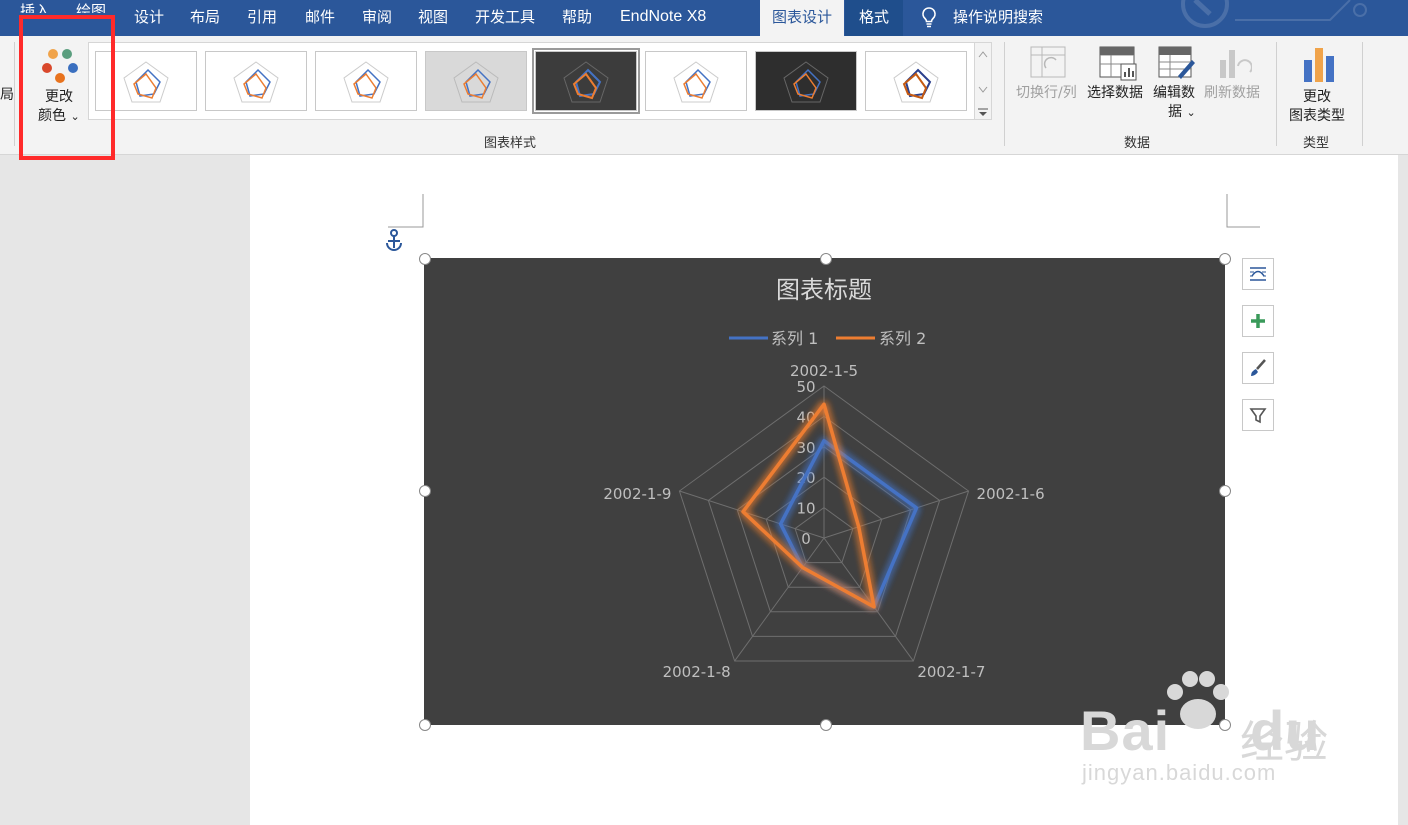 This screenshot has width=1408, height=825. What do you see at coordinates (1191, 112) in the screenshot?
I see `chevron-down-icon: ⌄` at bounding box center [1191, 112].